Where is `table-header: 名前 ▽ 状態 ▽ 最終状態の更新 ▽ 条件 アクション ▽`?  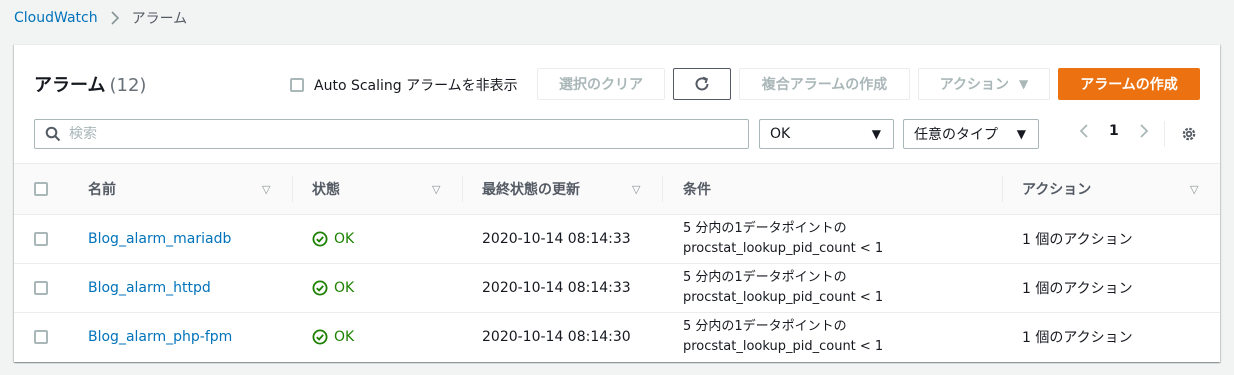
table-header: 名前 ▽ 状態 ▽ 最終状態の更新 ▽ 条件 アクション ▽ is located at coordinates (617, 189).